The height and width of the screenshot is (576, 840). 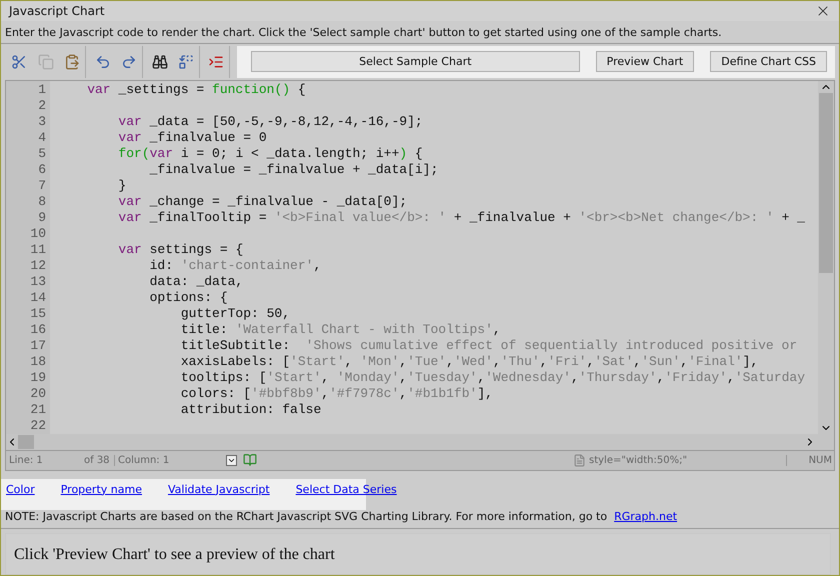 I want to click on link: Property name, so click(x=101, y=489).